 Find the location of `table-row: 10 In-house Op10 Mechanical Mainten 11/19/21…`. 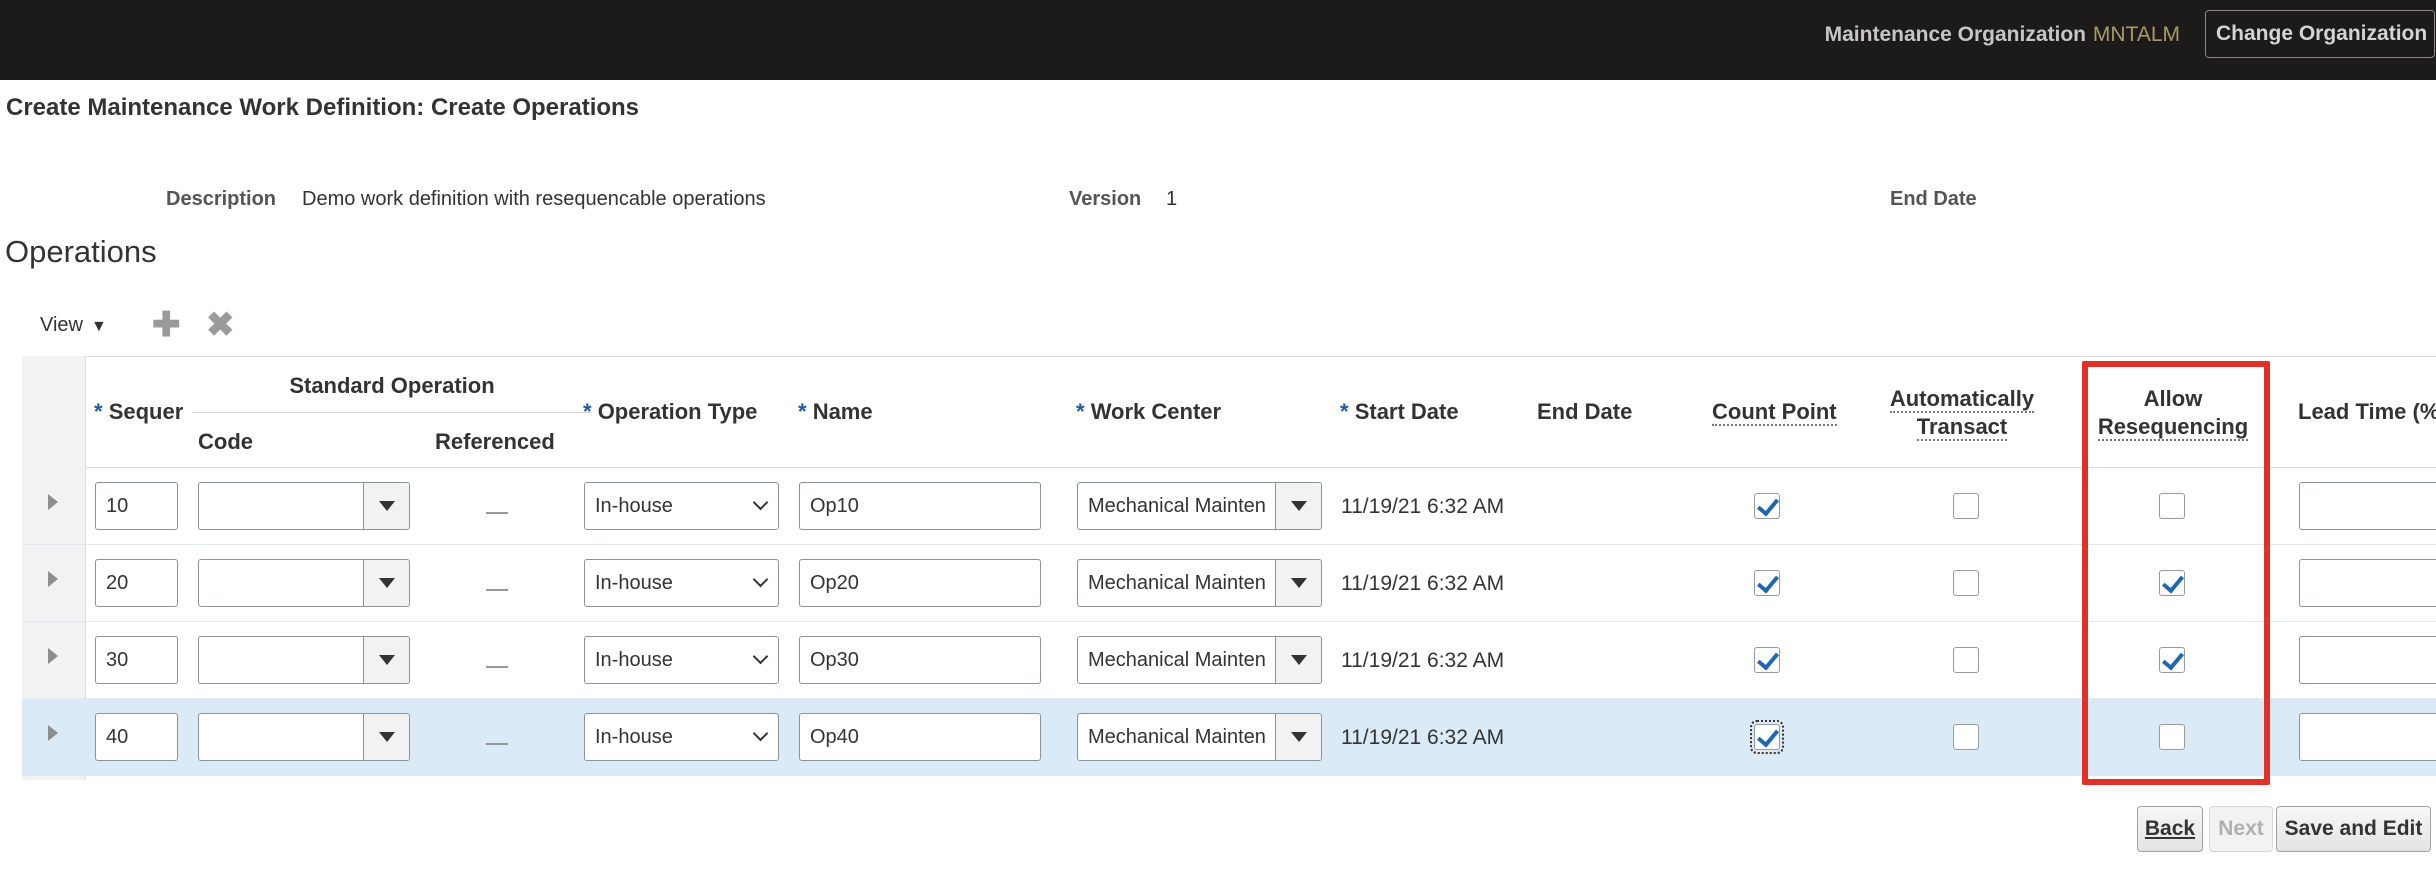

table-row: 10 In-house Op10 Mechanical Mainten 11/19/21… is located at coordinates (1229, 506).